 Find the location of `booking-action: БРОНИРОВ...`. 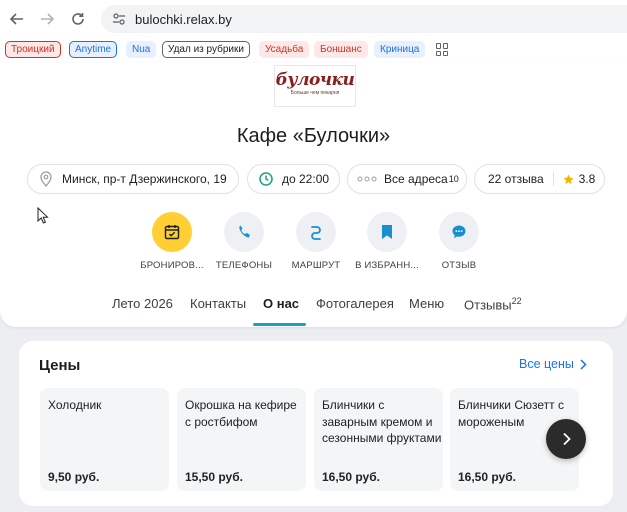

booking-action: БРОНИРОВ... is located at coordinates (172, 241).